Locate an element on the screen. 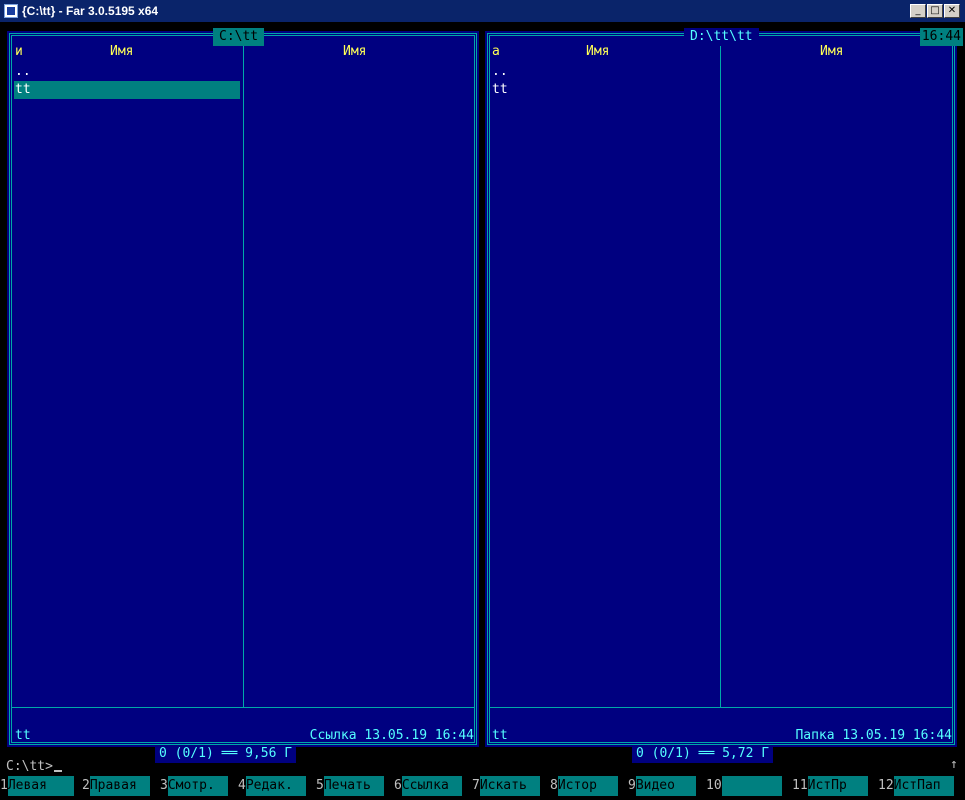 This screenshot has height=800, width=965. right-info-detail: Папка 13.05.19 16:44 is located at coordinates (873, 735).